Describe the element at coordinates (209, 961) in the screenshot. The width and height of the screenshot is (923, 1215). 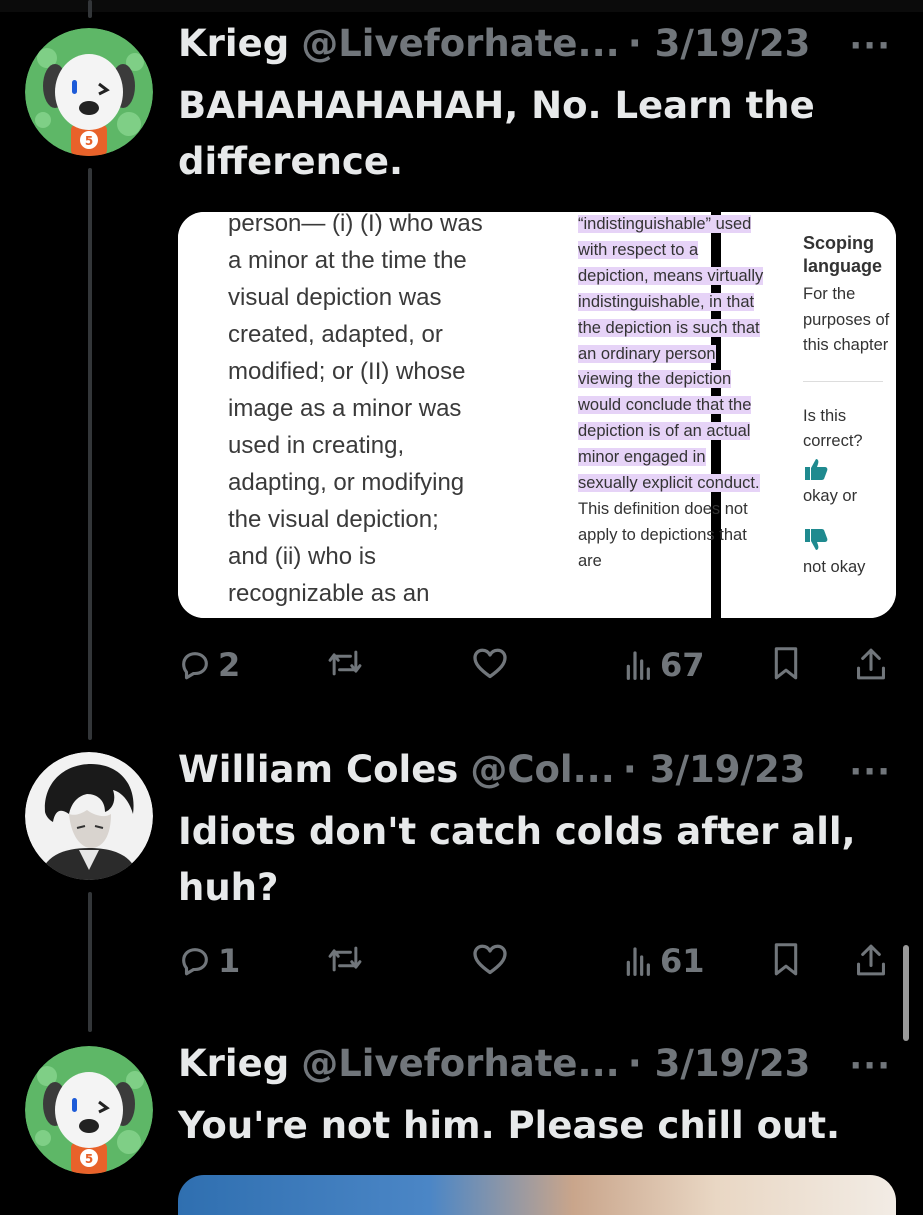
I see `reply-button: 1` at that location.